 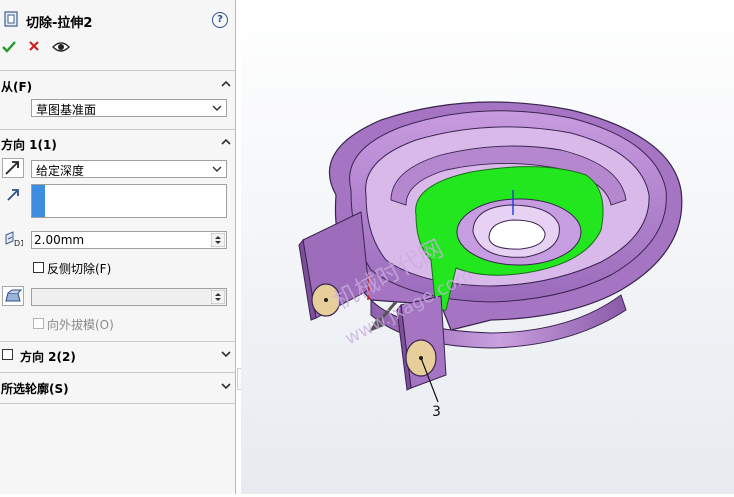 I want to click on depth-dimension-icon: D1, so click(x=14, y=239).